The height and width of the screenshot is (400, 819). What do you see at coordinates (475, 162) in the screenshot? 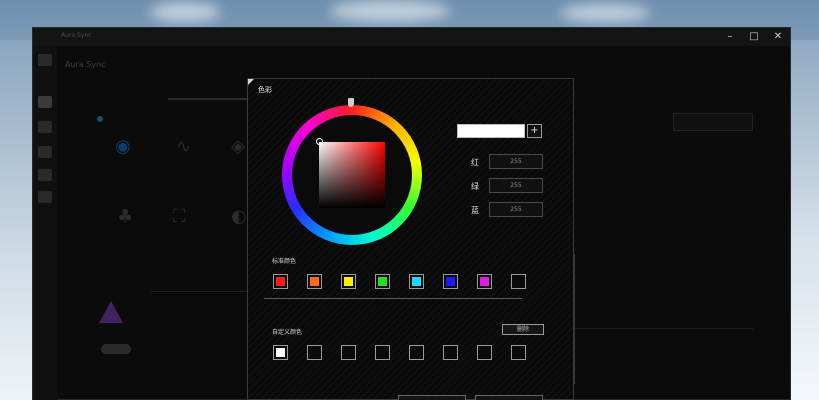
I see `red-label: 红` at bounding box center [475, 162].